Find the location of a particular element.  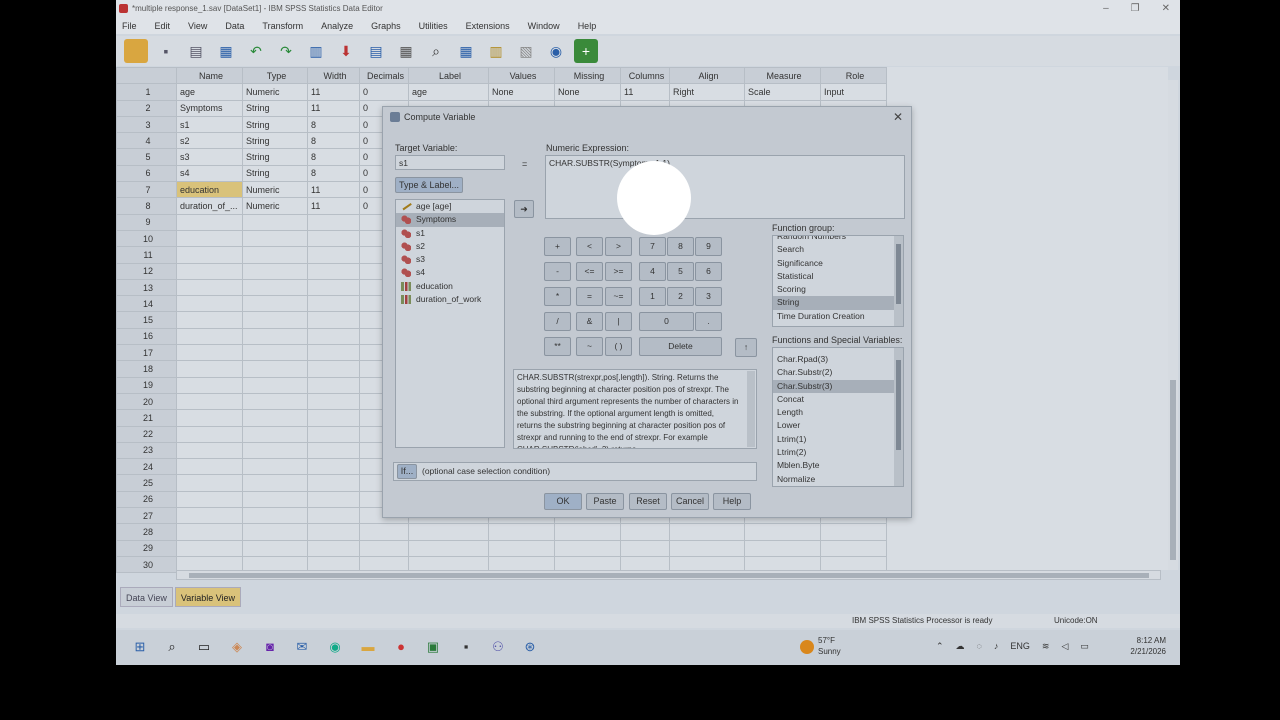

goto-variable-icon: ⬇ is located at coordinates (346, 51).